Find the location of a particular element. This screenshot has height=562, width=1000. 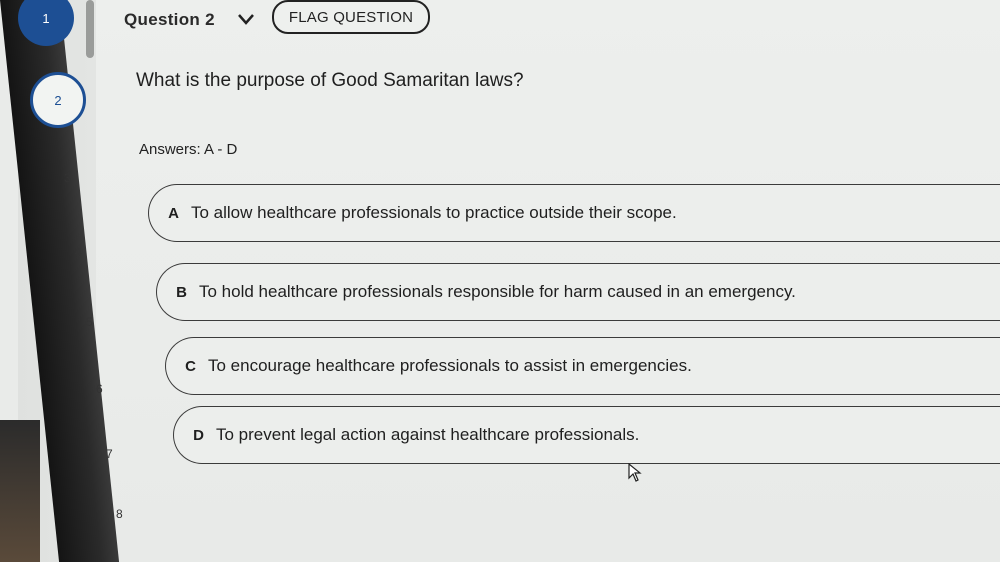

flag-question-button: FLAG QUESTION is located at coordinates (351, 17).